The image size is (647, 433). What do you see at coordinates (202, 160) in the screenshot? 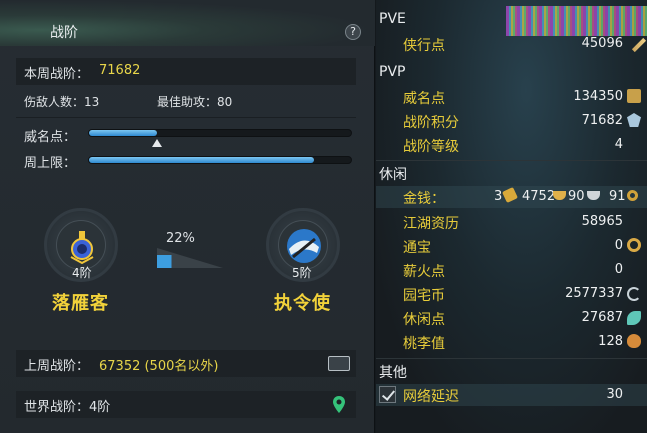
I see `limit-progress-fill` at bounding box center [202, 160].